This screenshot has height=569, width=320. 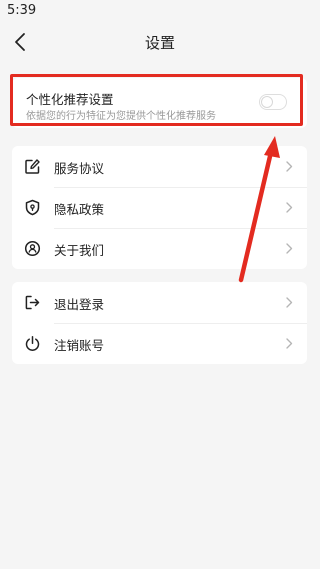 What do you see at coordinates (159, 166) in the screenshot?
I see `menu-item-service-agreement: 服务协议` at bounding box center [159, 166].